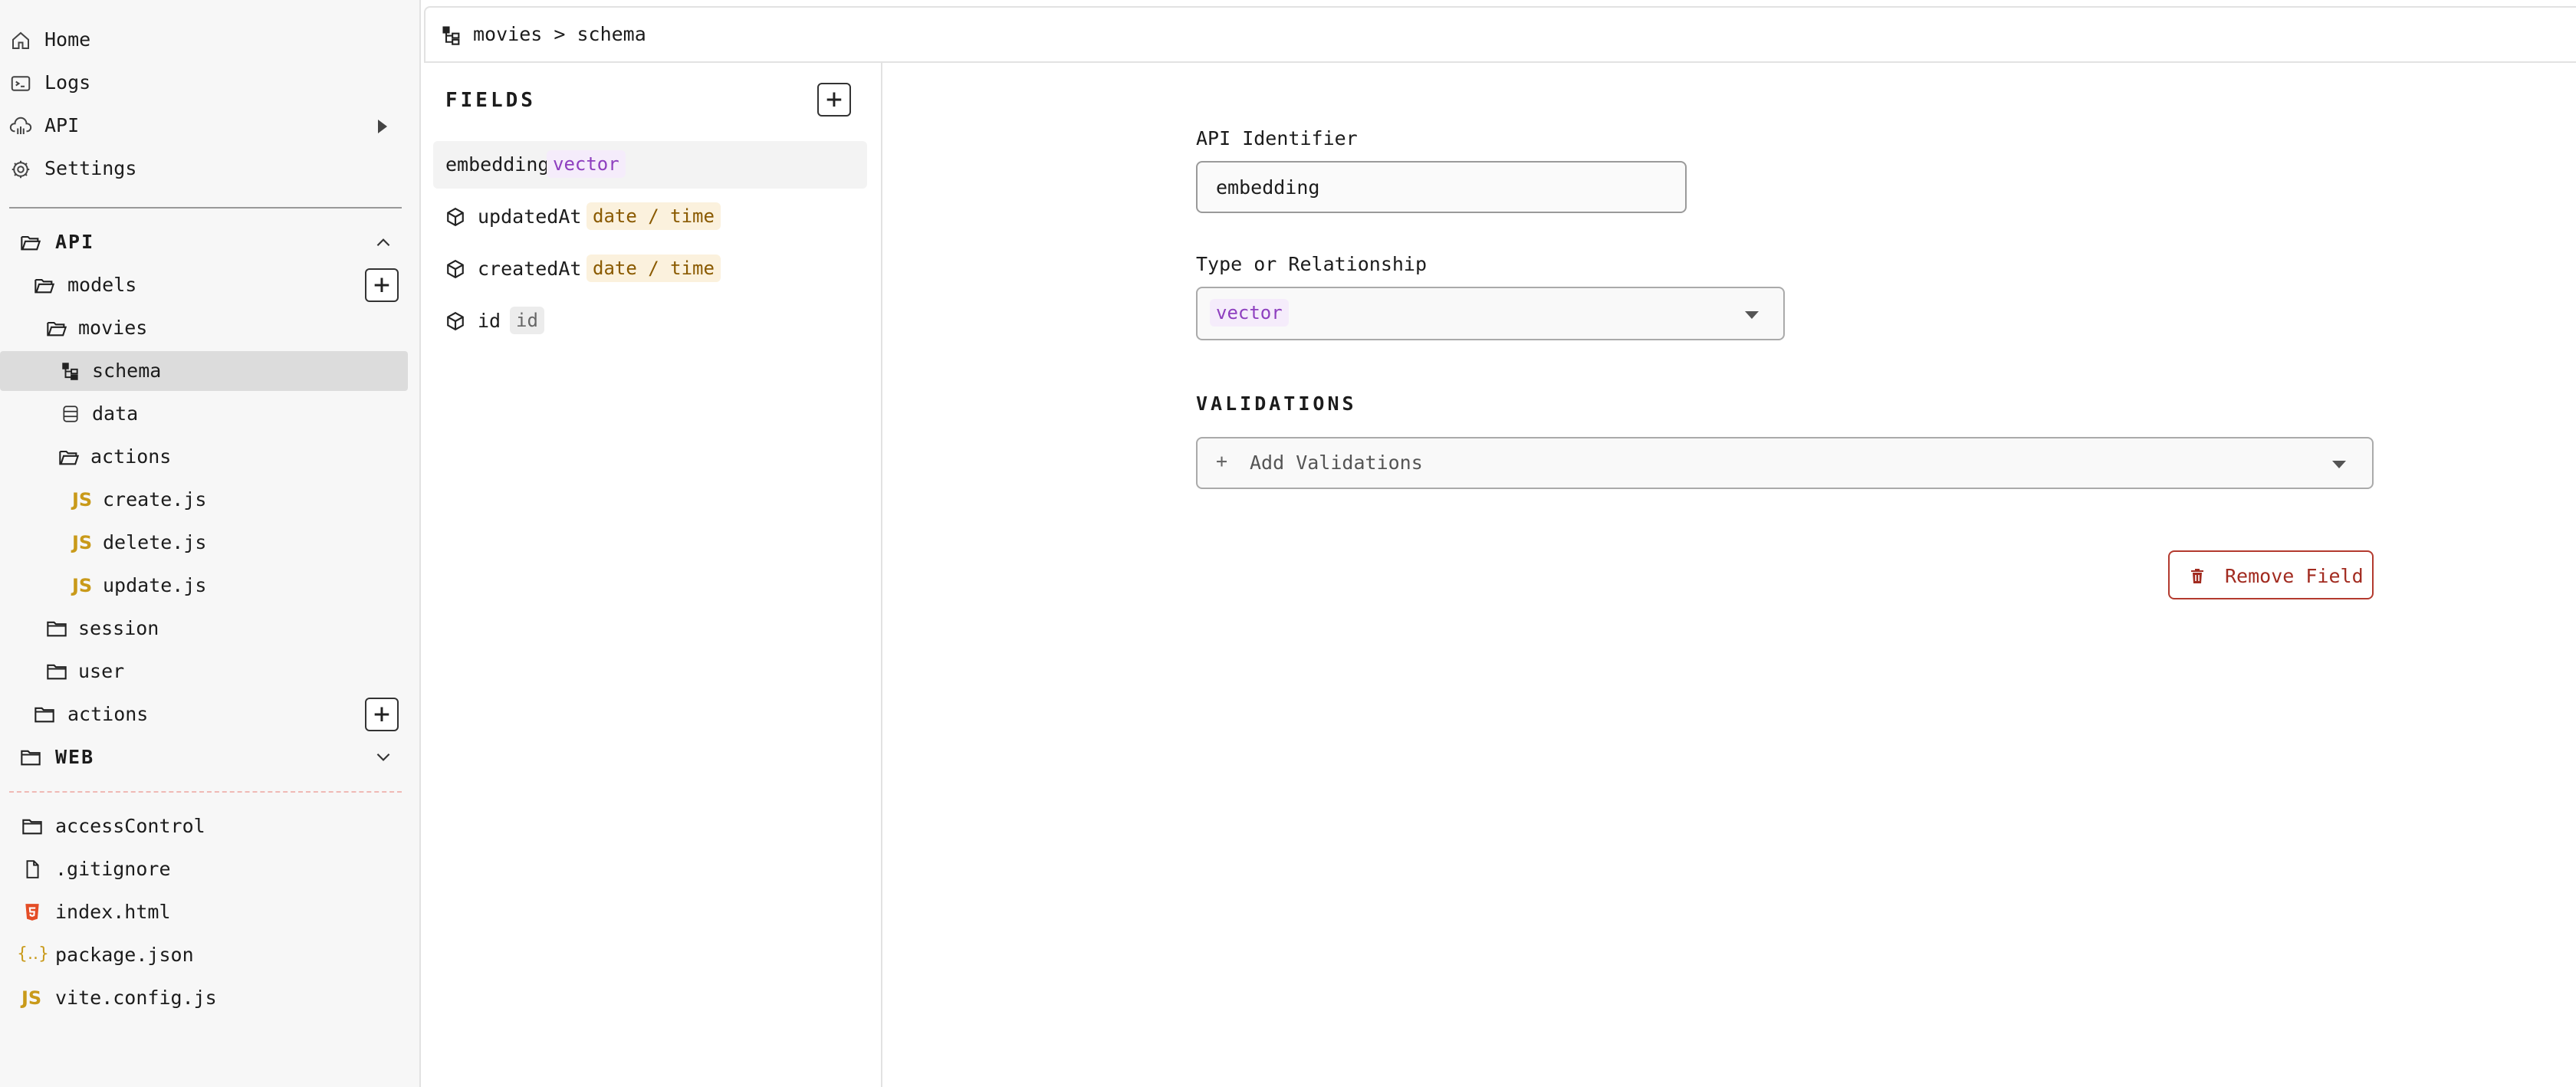  I want to click on tree-item-session-label: session, so click(118, 628).